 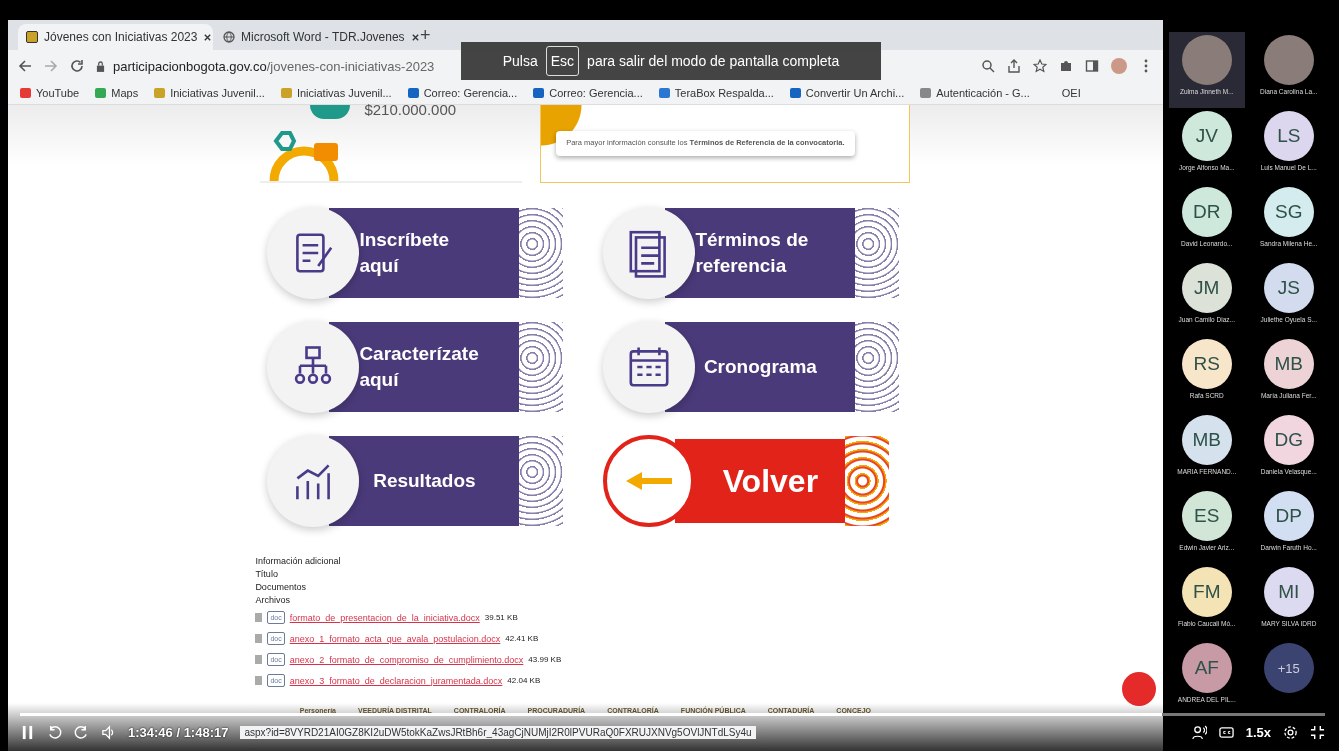 I want to click on bookmark: Maps, so click(x=117, y=93).